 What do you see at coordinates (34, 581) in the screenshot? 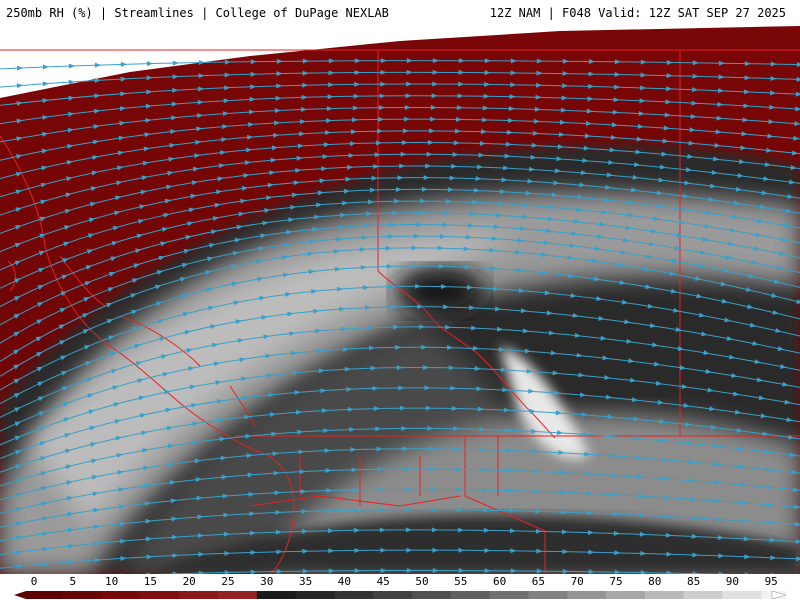
I see `colorbar-tick-label: 0` at bounding box center [34, 581].